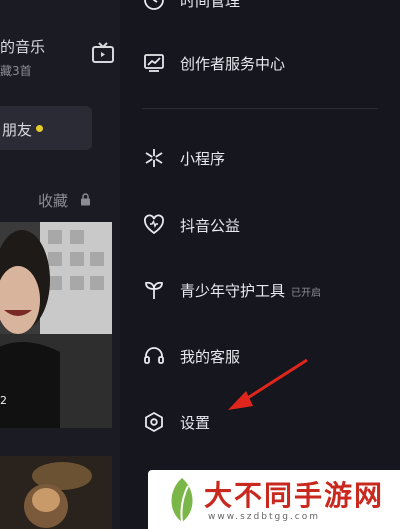 The width and height of the screenshot is (400, 529). I want to click on leaf-logo-icon, so click(182, 500).